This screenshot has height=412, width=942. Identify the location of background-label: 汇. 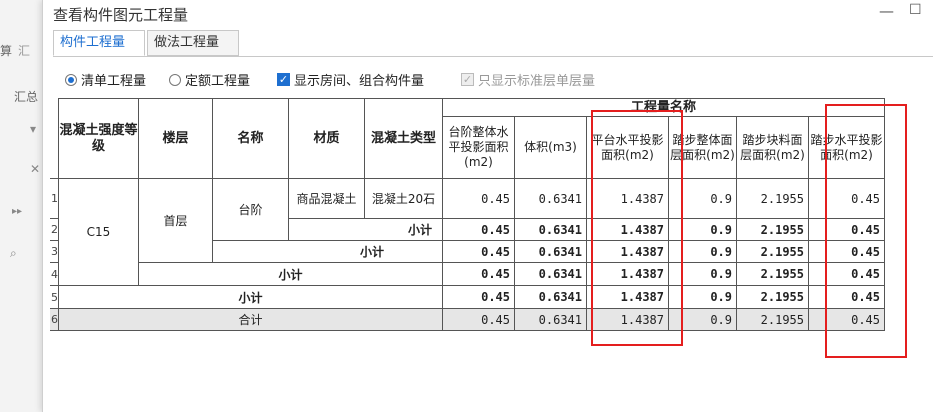
(24, 51).